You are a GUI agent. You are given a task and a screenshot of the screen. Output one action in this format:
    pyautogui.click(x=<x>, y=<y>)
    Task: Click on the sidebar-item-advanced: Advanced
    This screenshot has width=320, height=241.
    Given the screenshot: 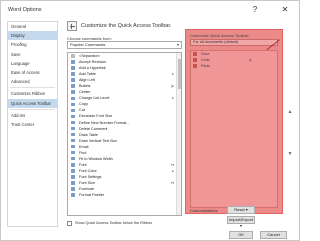 What is the action you would take?
    pyautogui.click(x=32, y=81)
    